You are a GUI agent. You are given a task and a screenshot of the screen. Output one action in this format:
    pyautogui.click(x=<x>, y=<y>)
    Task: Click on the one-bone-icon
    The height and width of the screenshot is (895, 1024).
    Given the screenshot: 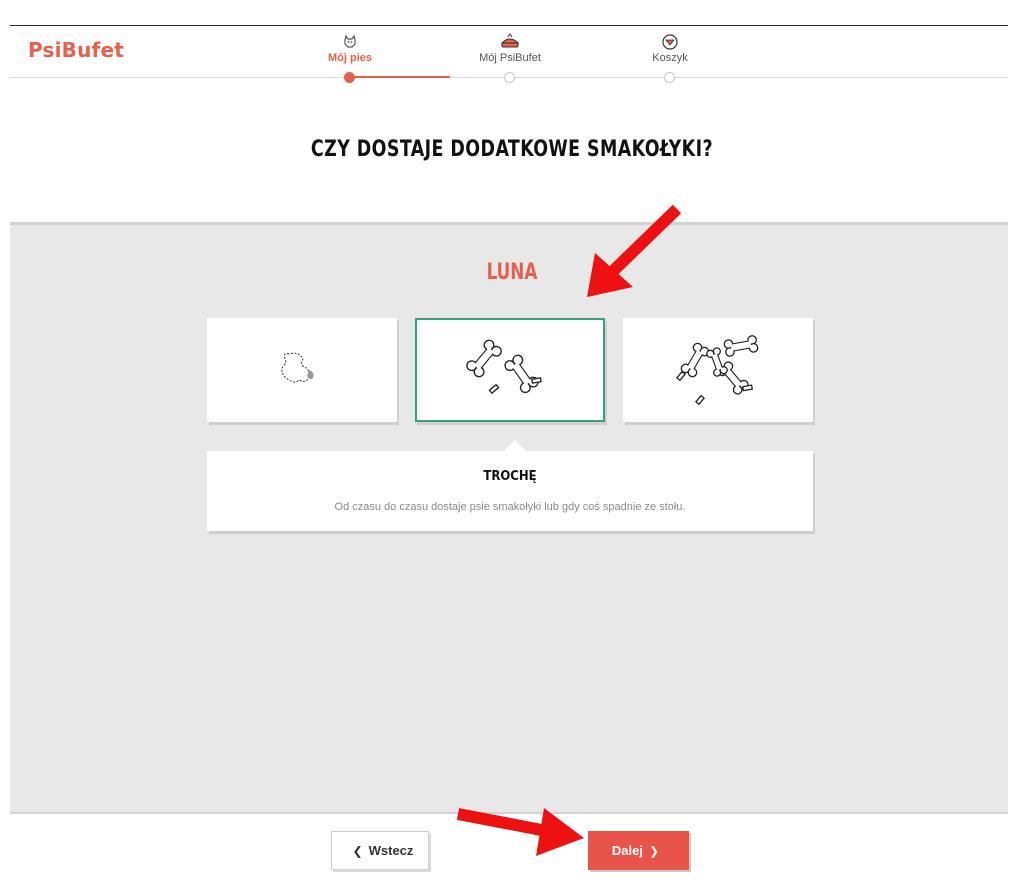 What is the action you would take?
    pyautogui.click(x=297, y=367)
    